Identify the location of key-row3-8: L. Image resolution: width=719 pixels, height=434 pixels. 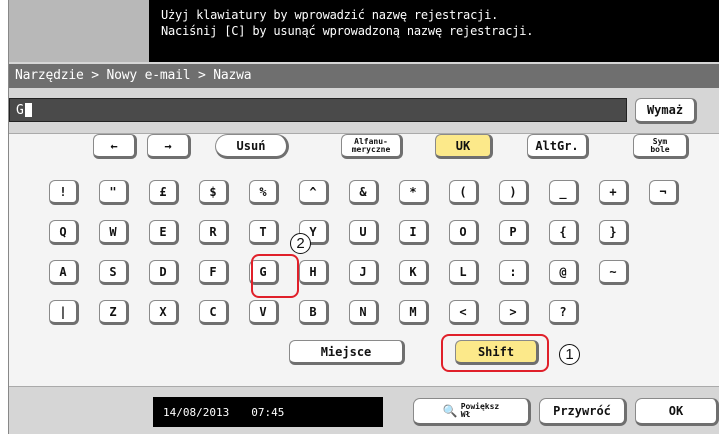
(464, 272).